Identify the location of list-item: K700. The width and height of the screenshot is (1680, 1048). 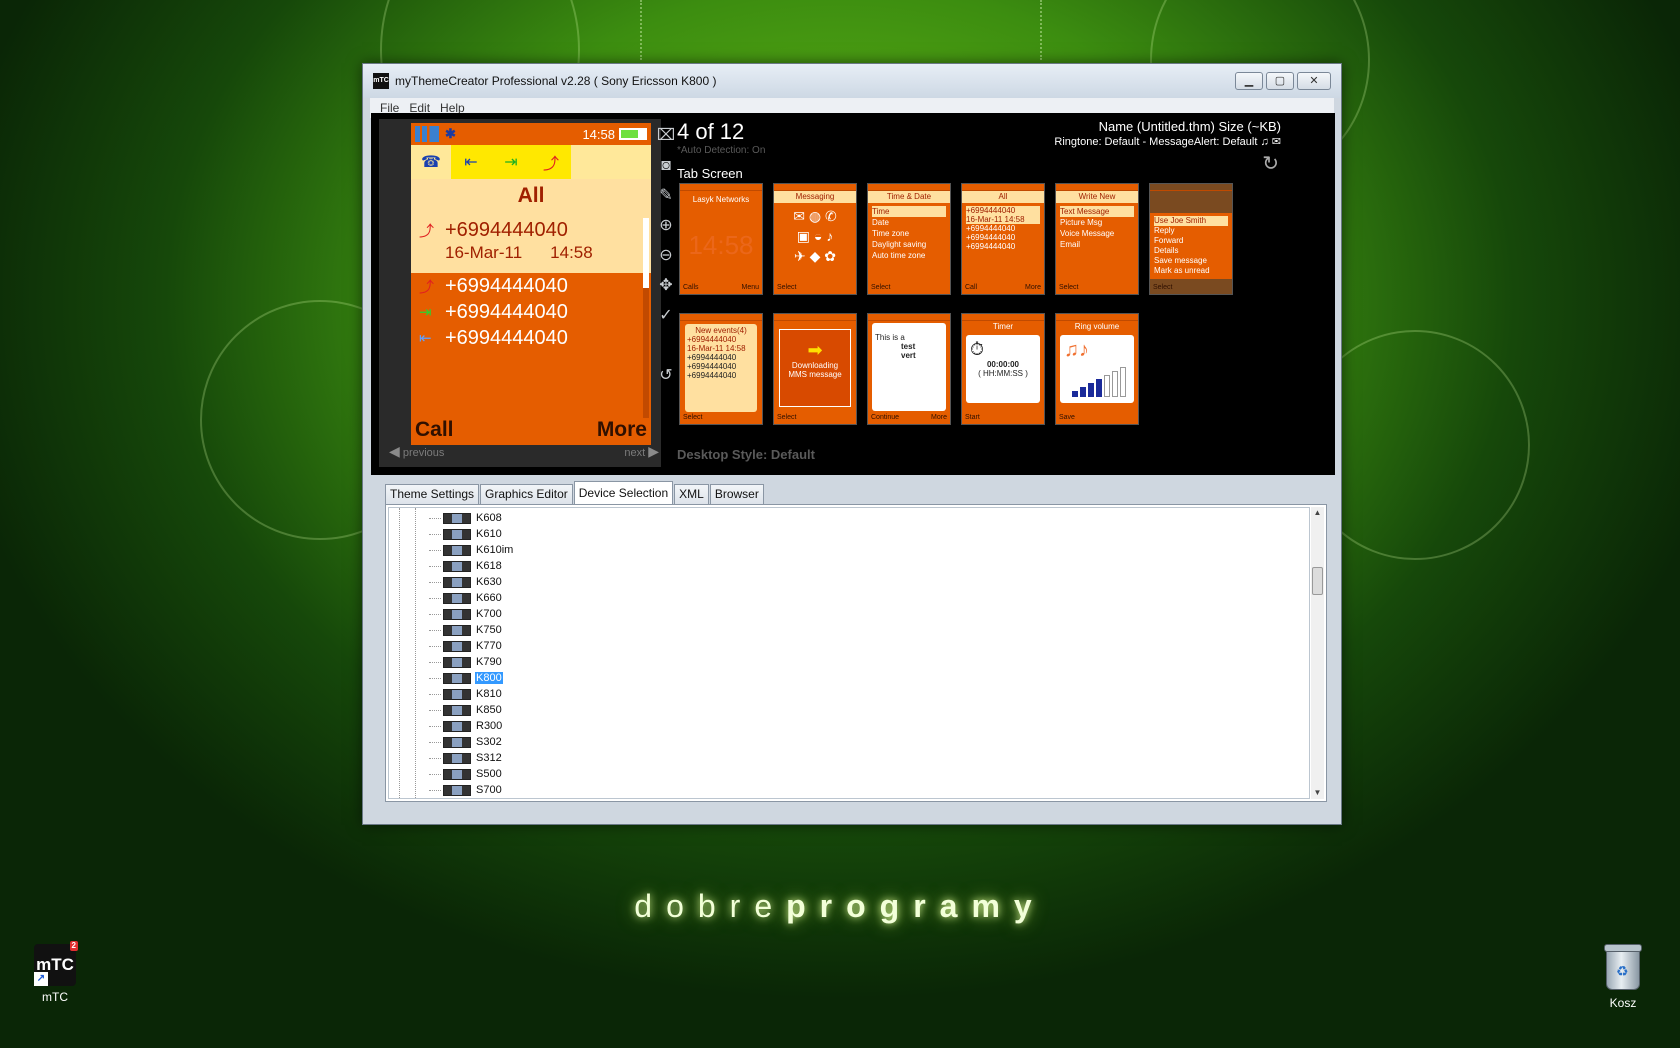
(466, 614).